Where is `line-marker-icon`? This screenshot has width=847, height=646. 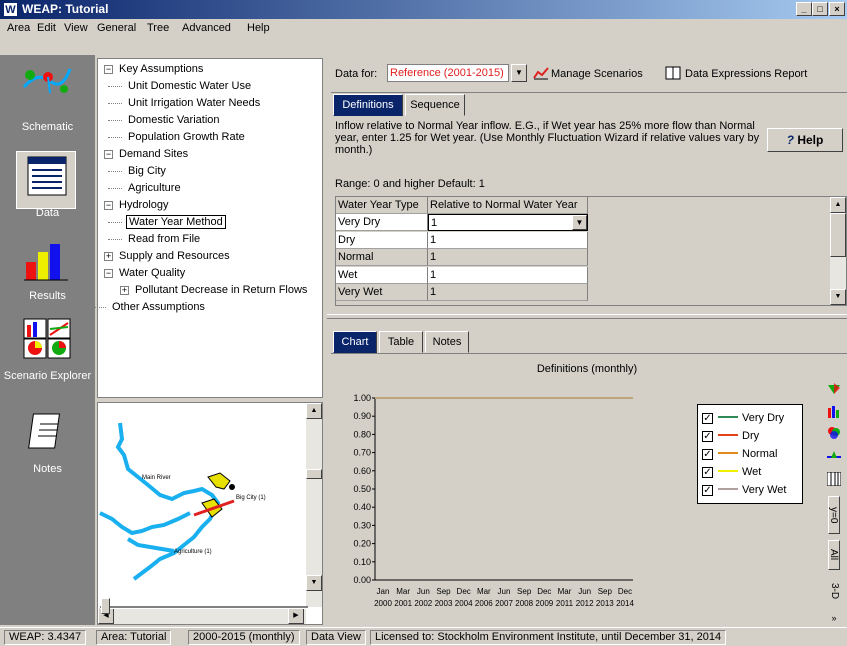
line-marker-icon is located at coordinates (834, 455).